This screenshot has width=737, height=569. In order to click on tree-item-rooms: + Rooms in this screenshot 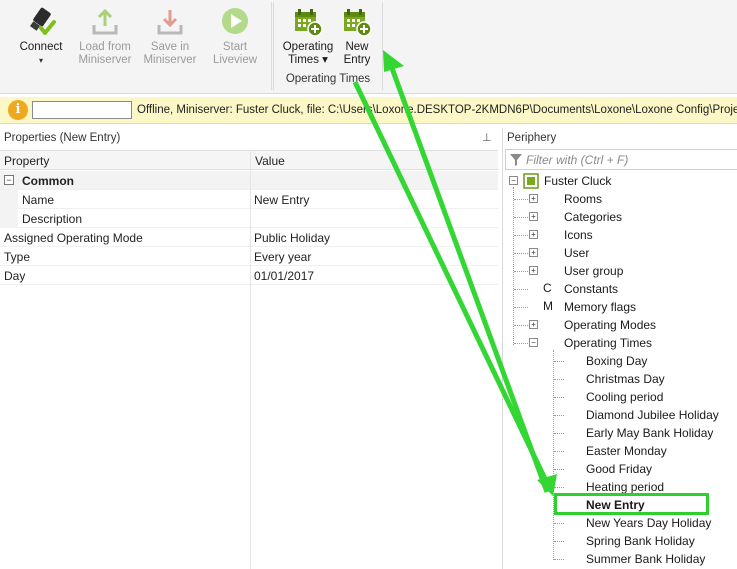, I will do `click(629, 199)`.